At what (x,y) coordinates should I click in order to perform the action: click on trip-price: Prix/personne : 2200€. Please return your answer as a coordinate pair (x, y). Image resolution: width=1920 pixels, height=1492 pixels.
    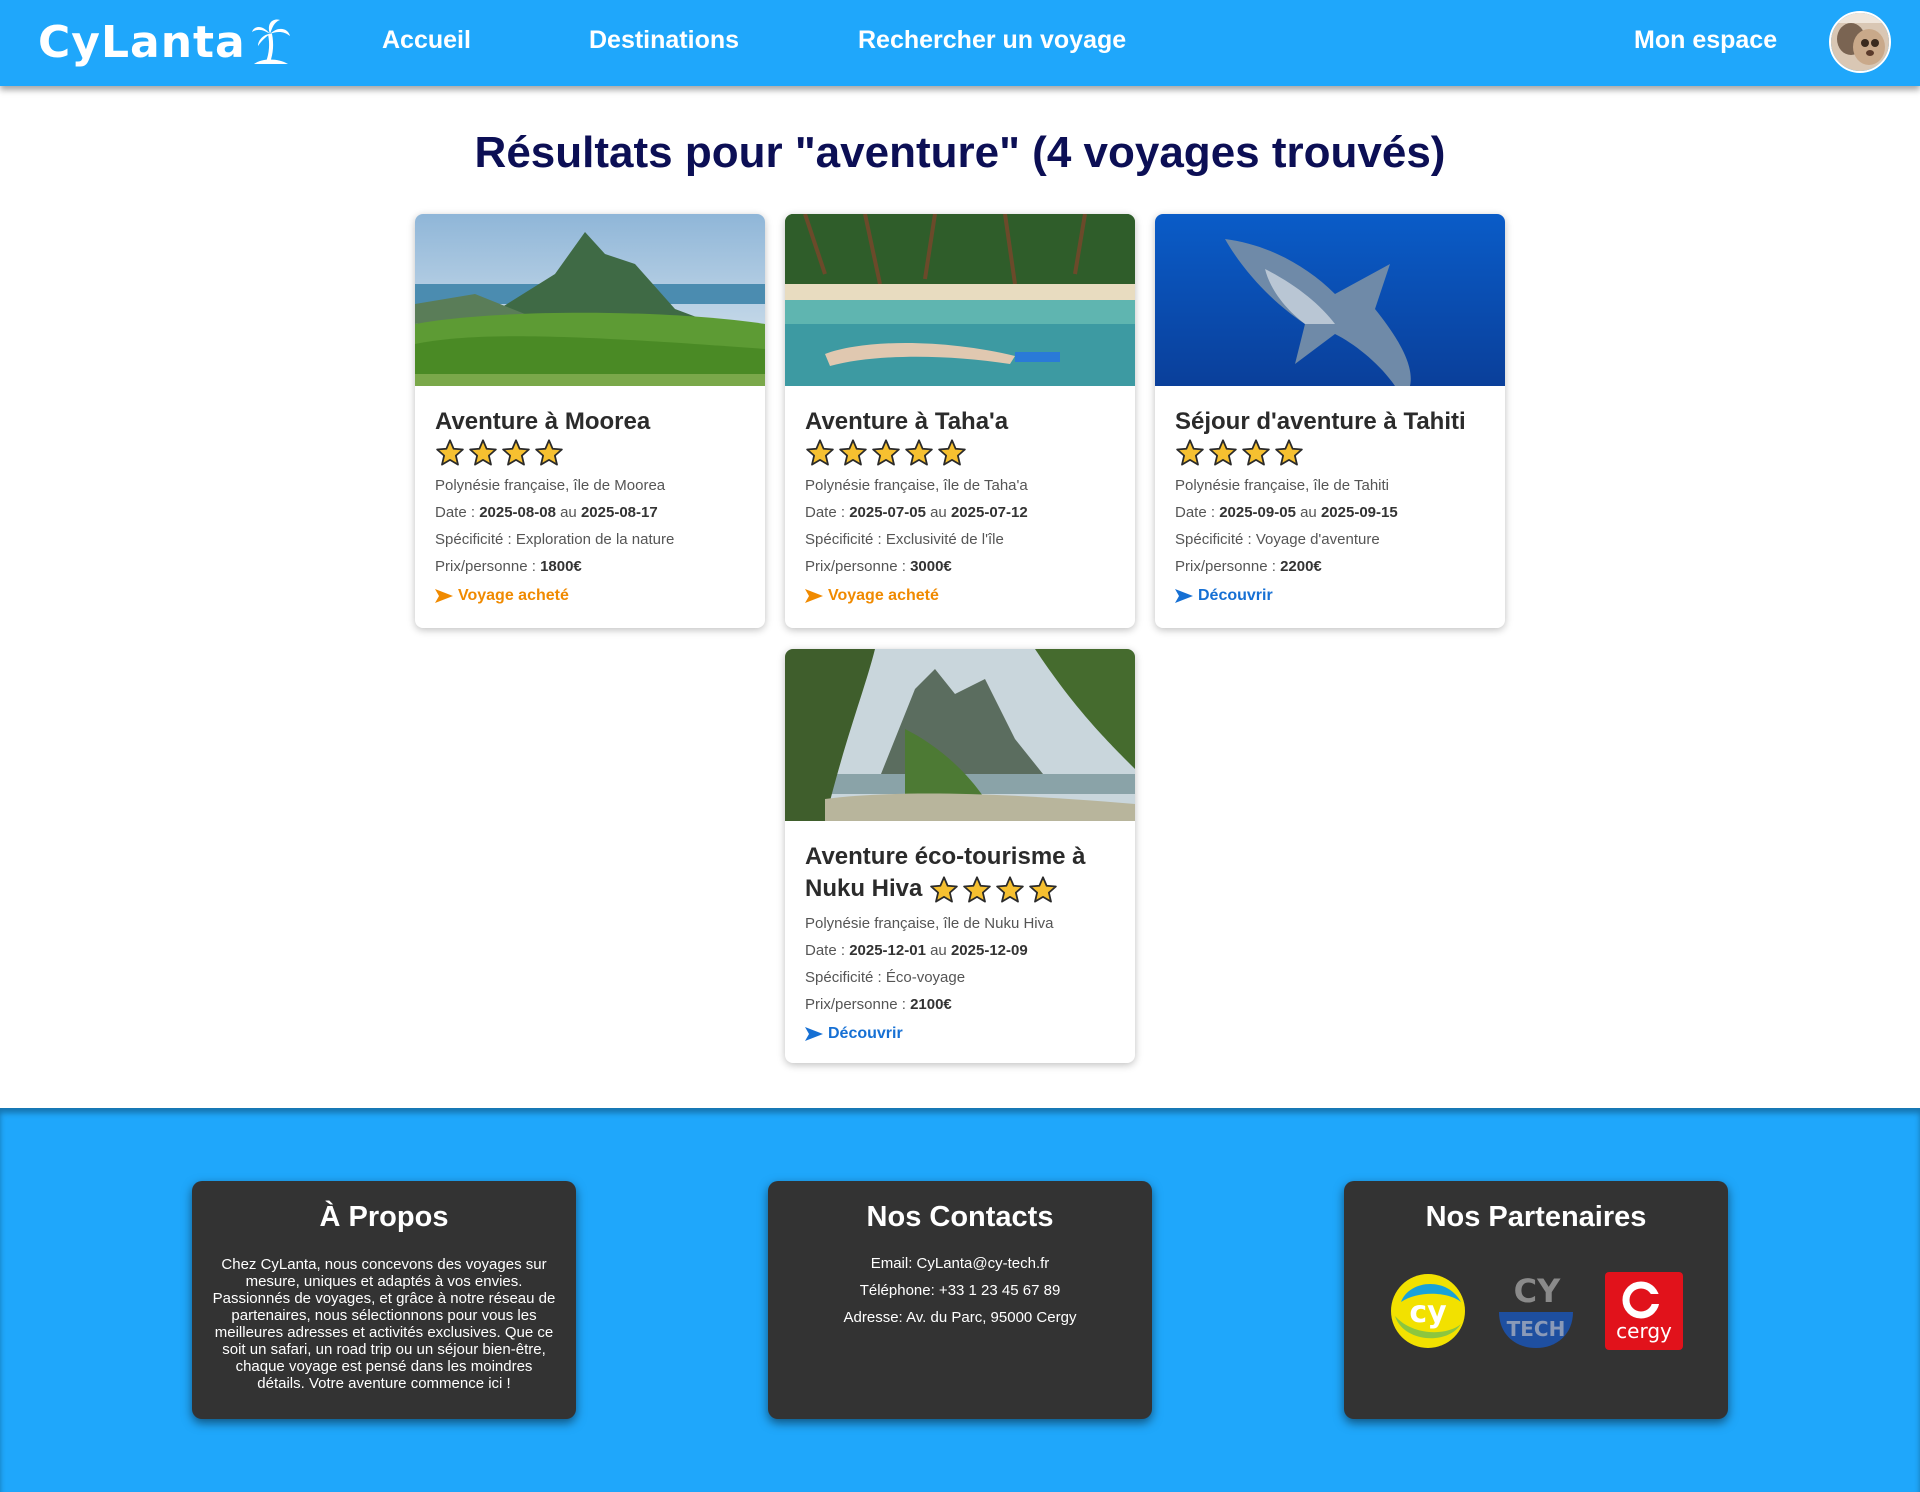
    Looking at the image, I should click on (1248, 566).